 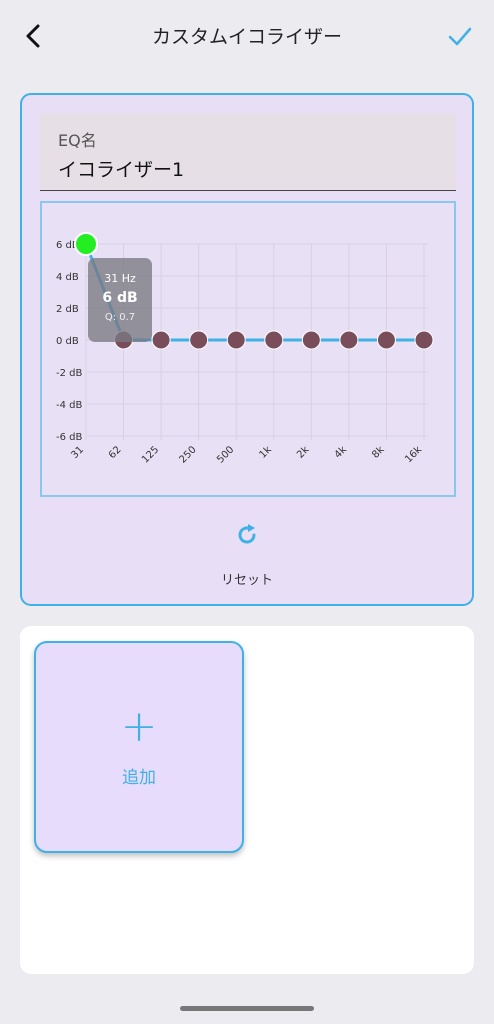 I want to click on x-tick-label: 250, so click(x=188, y=454).